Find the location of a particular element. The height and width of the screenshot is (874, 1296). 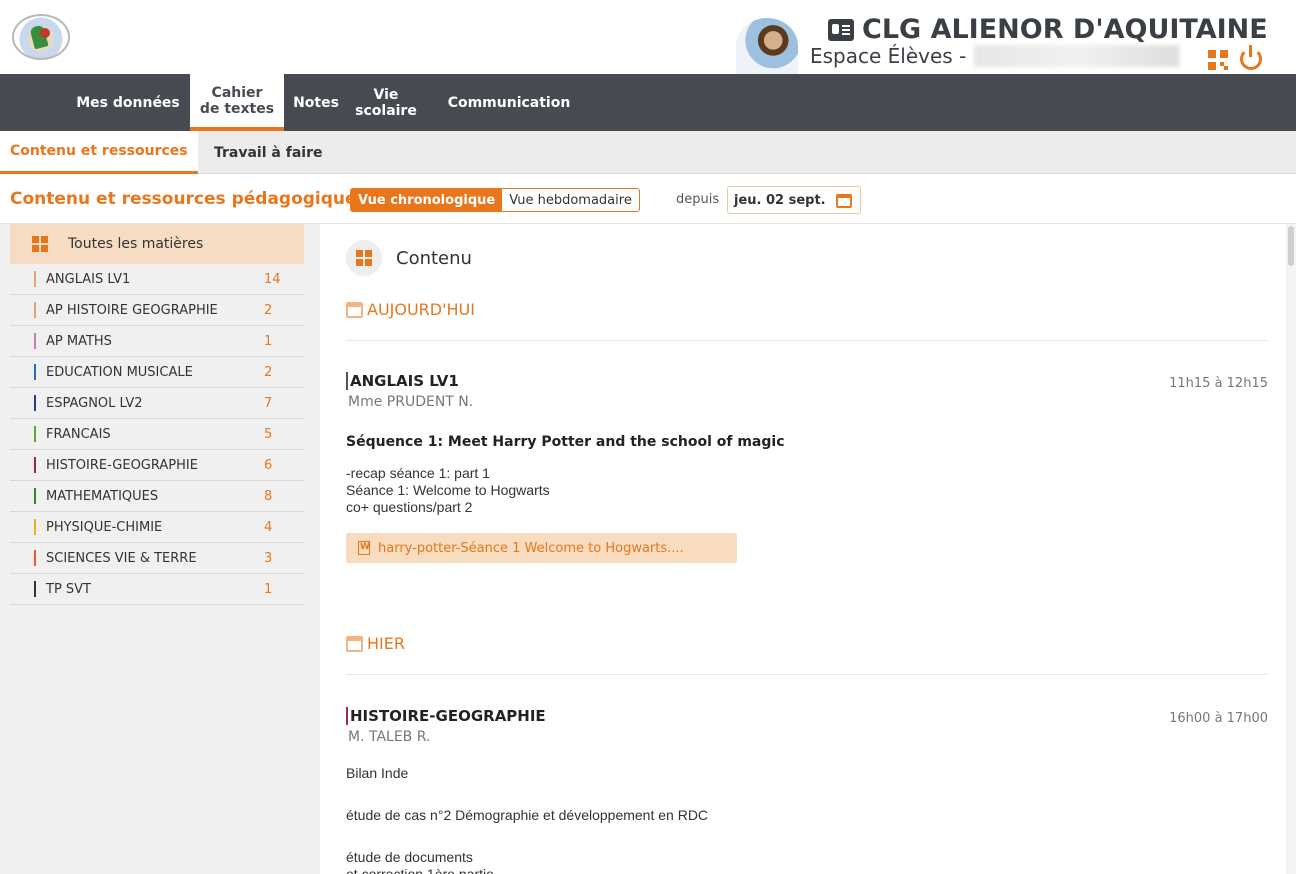

entry-teacher: Mme PRUDENT N. is located at coordinates (411, 402).